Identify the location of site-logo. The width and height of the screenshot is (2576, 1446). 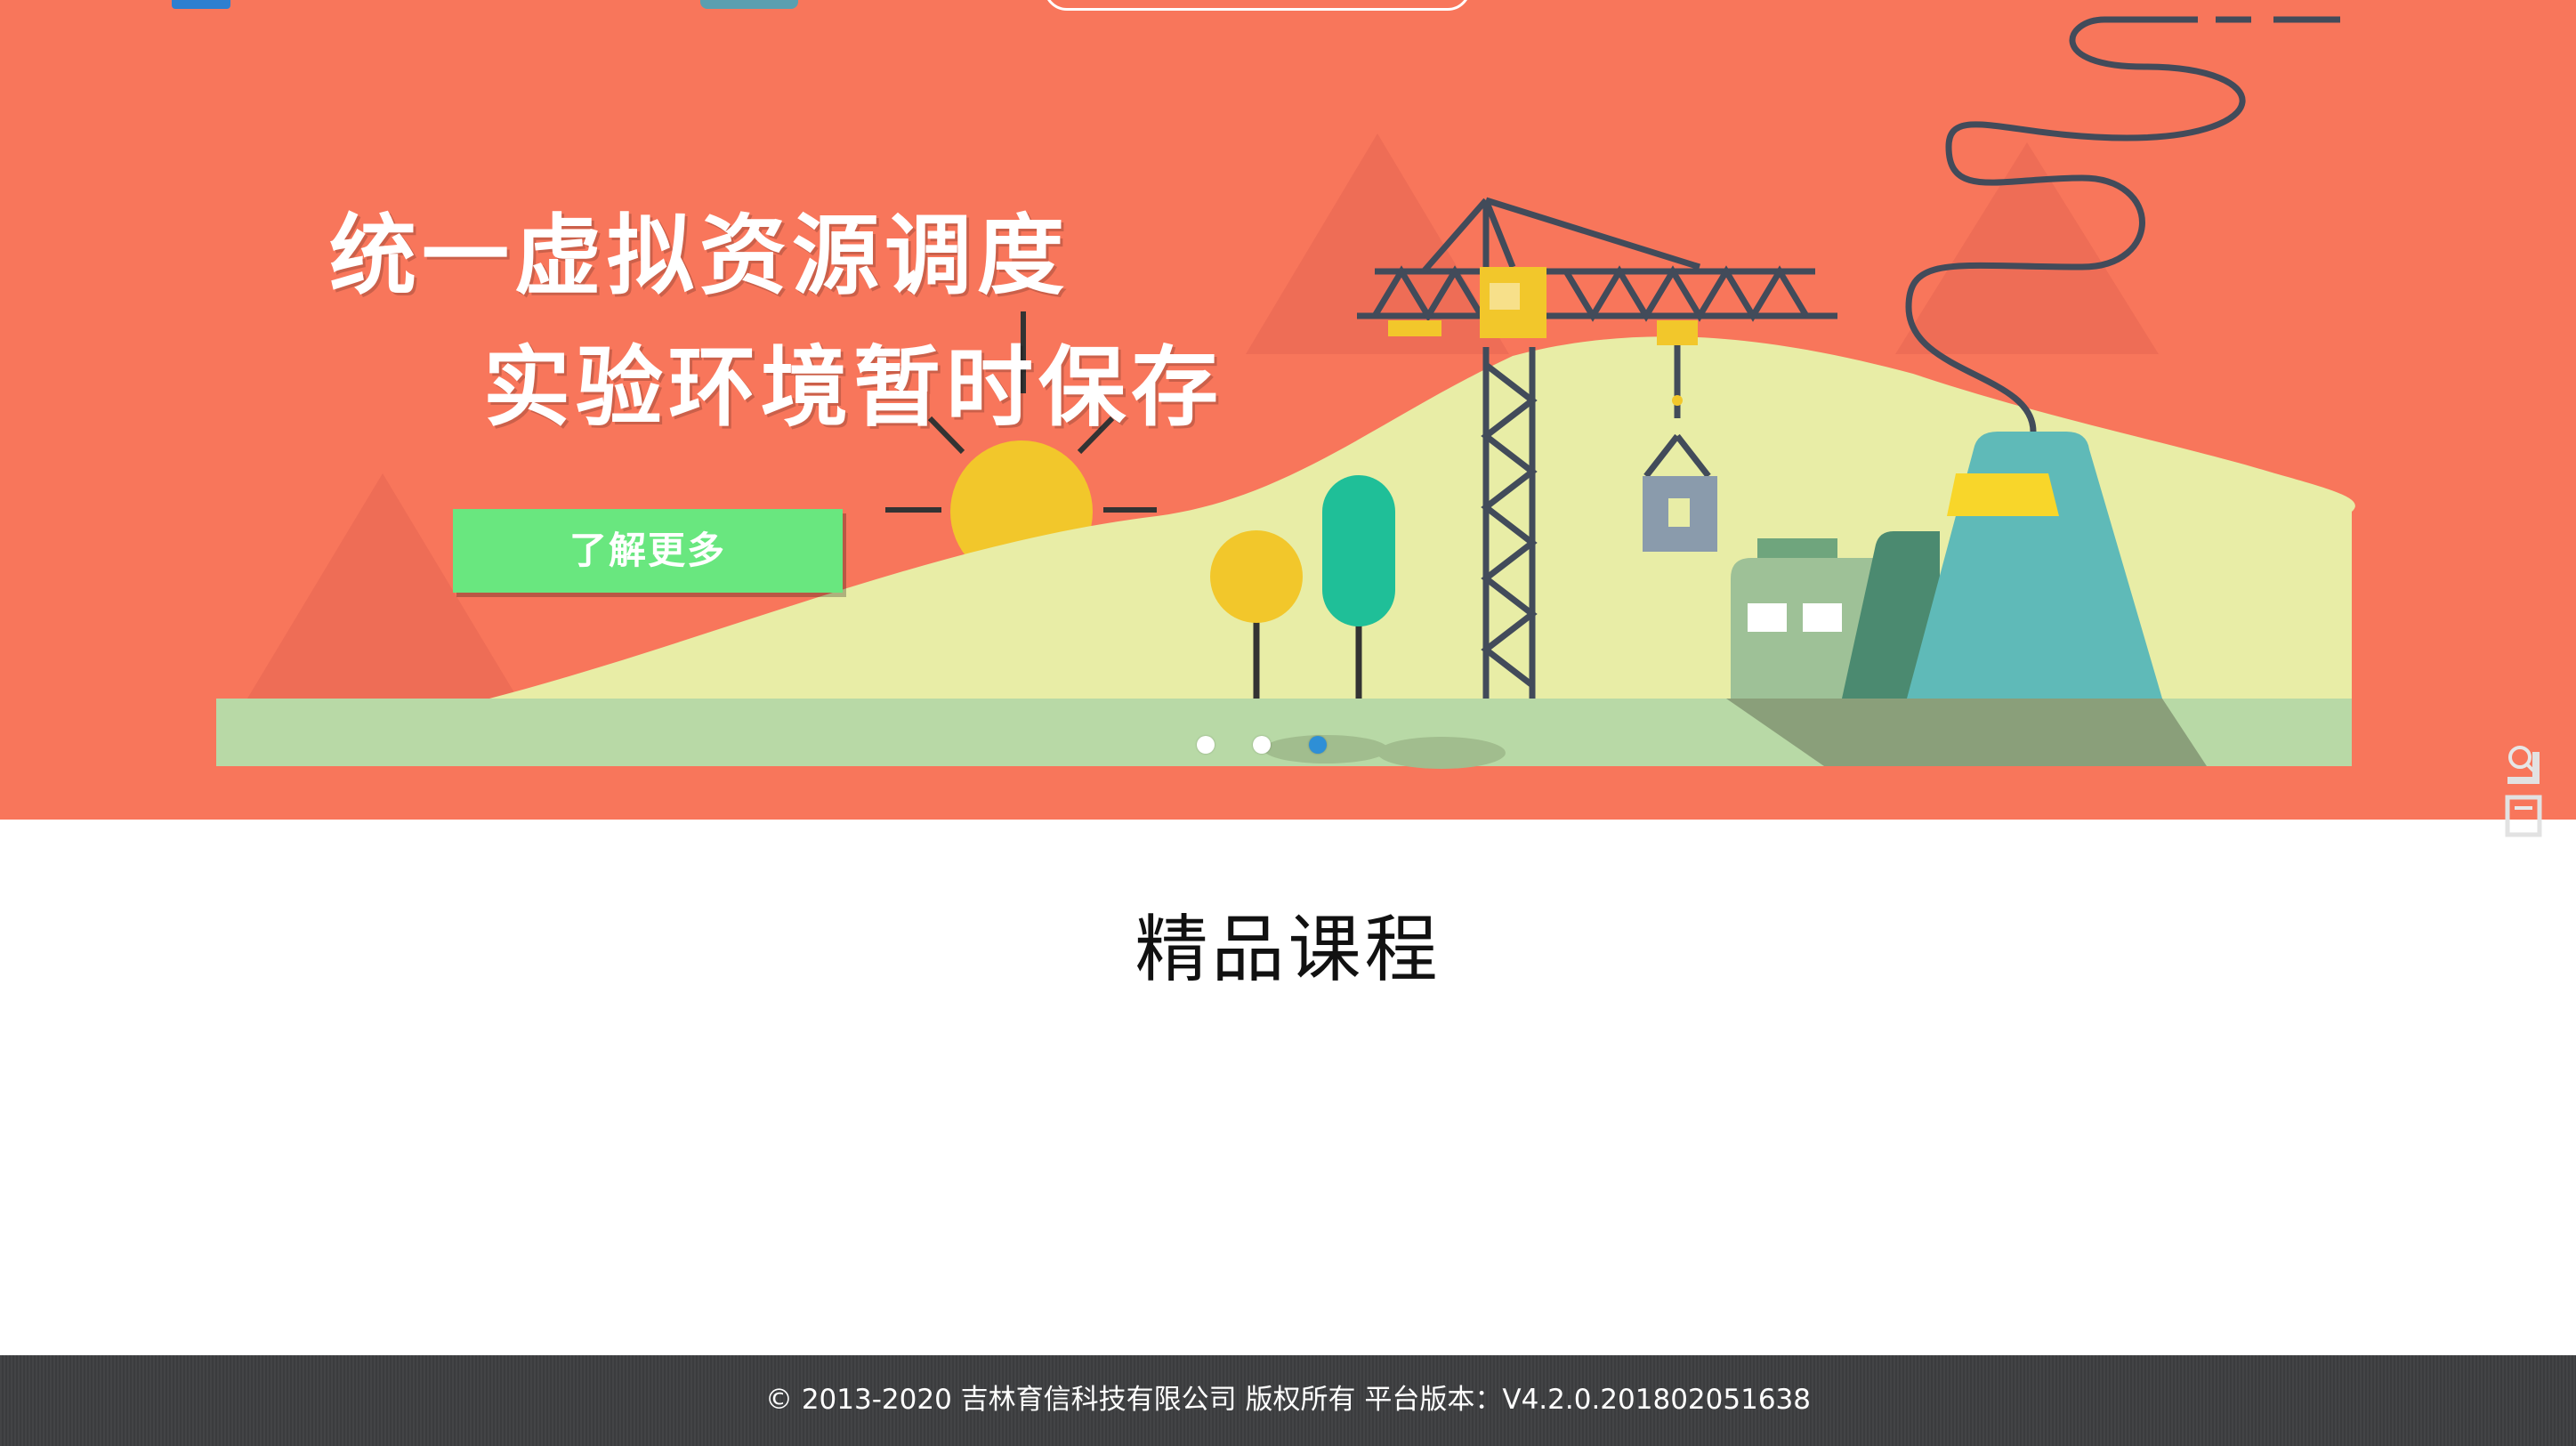
(201, 4).